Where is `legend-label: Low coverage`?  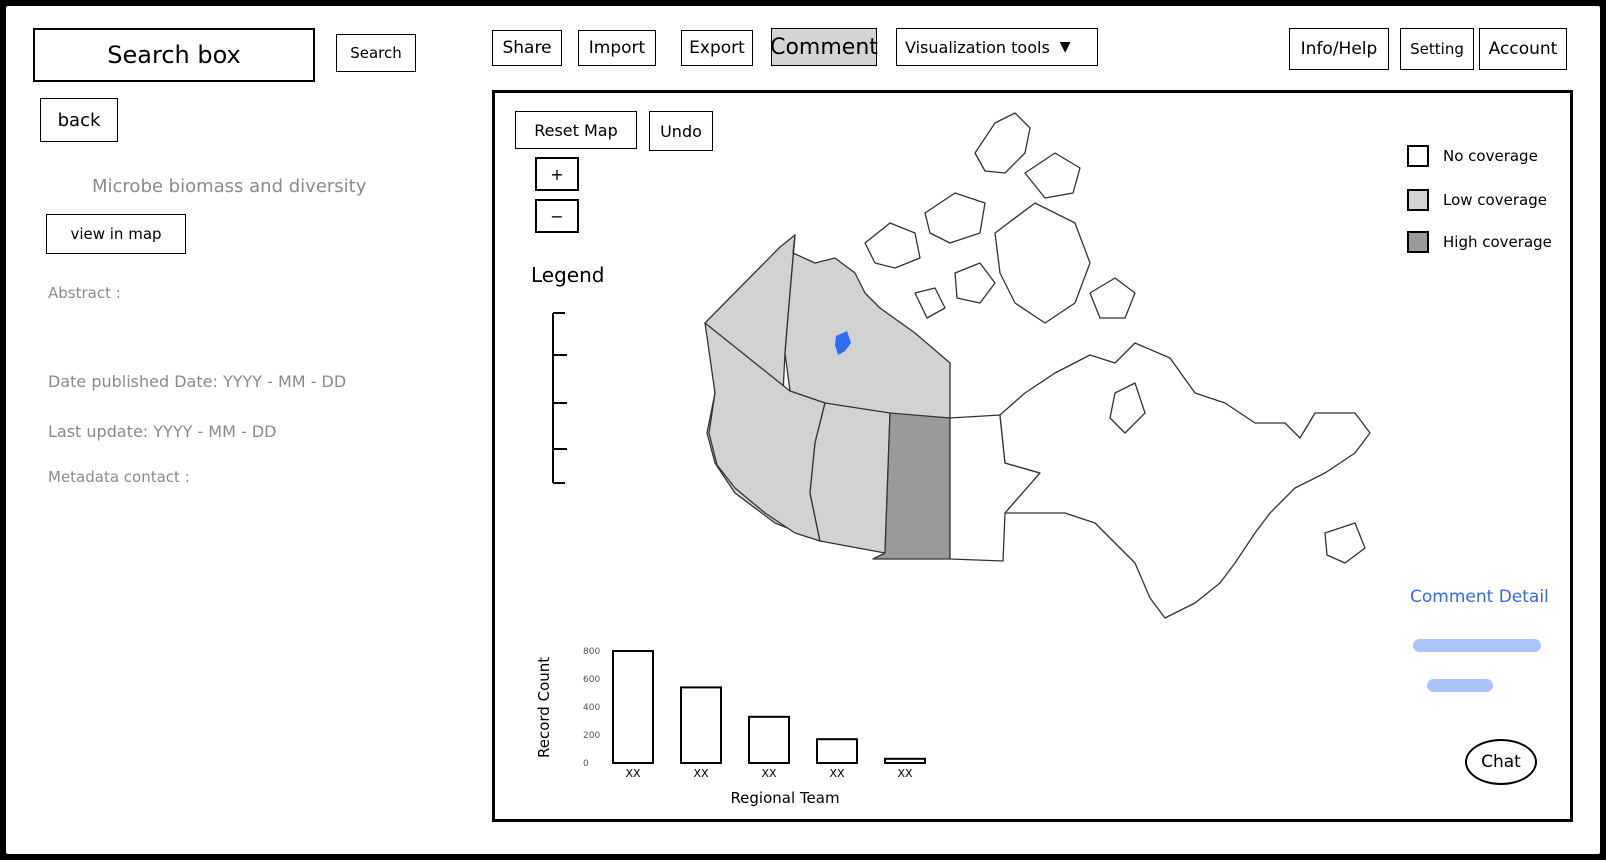
legend-label: Low coverage is located at coordinates (1495, 200).